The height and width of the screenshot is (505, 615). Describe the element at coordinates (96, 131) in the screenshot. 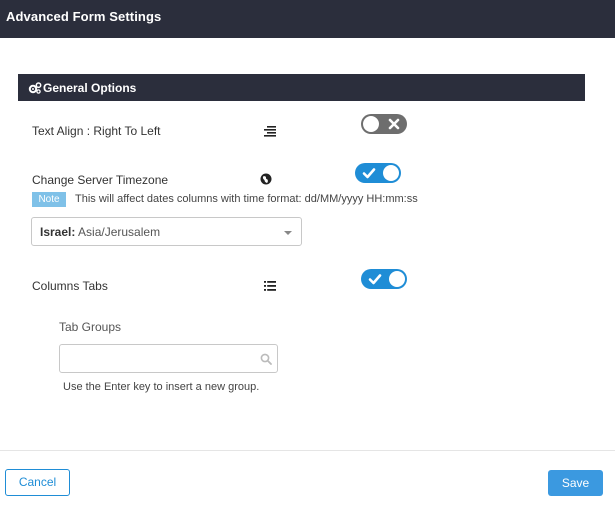

I see `text-align-label: Text Align : Right To Left` at that location.